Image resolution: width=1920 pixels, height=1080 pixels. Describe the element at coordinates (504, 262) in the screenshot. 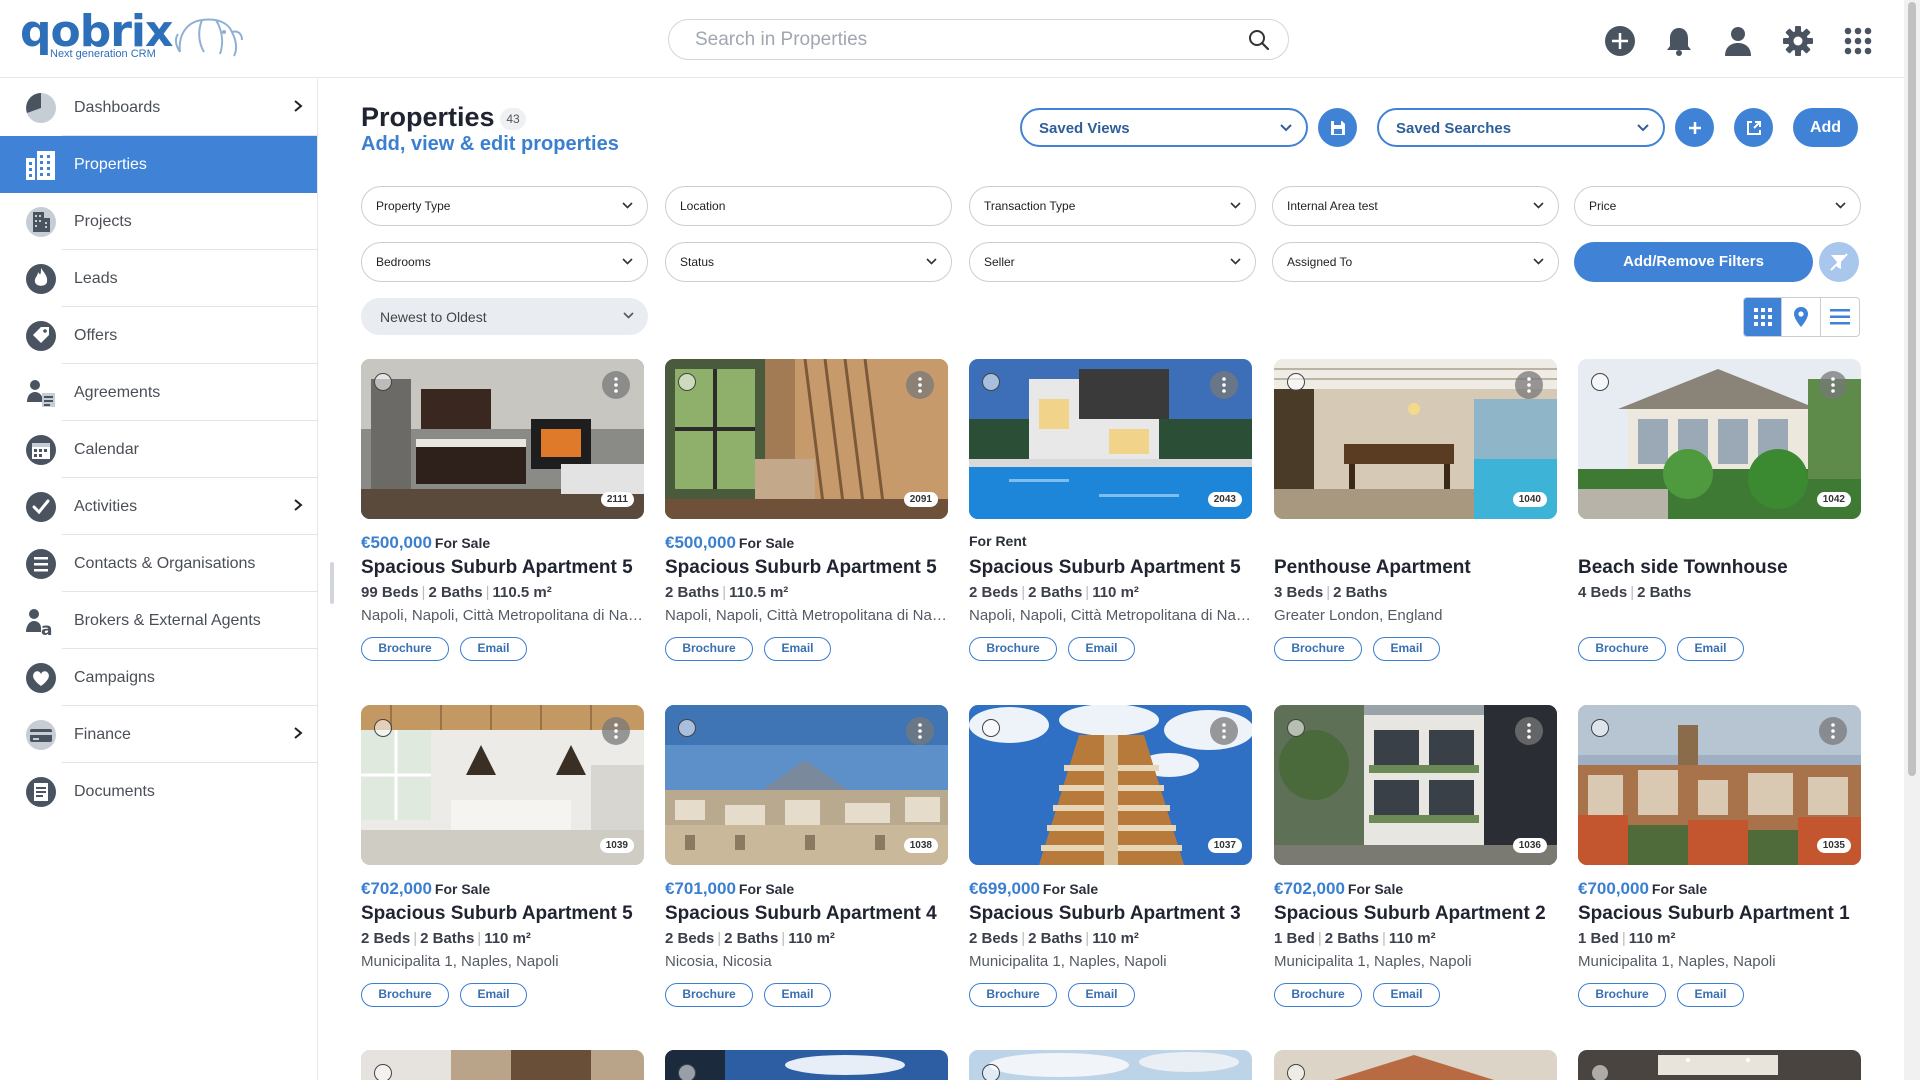

I see `filter-bedrooms: Bedrooms` at that location.